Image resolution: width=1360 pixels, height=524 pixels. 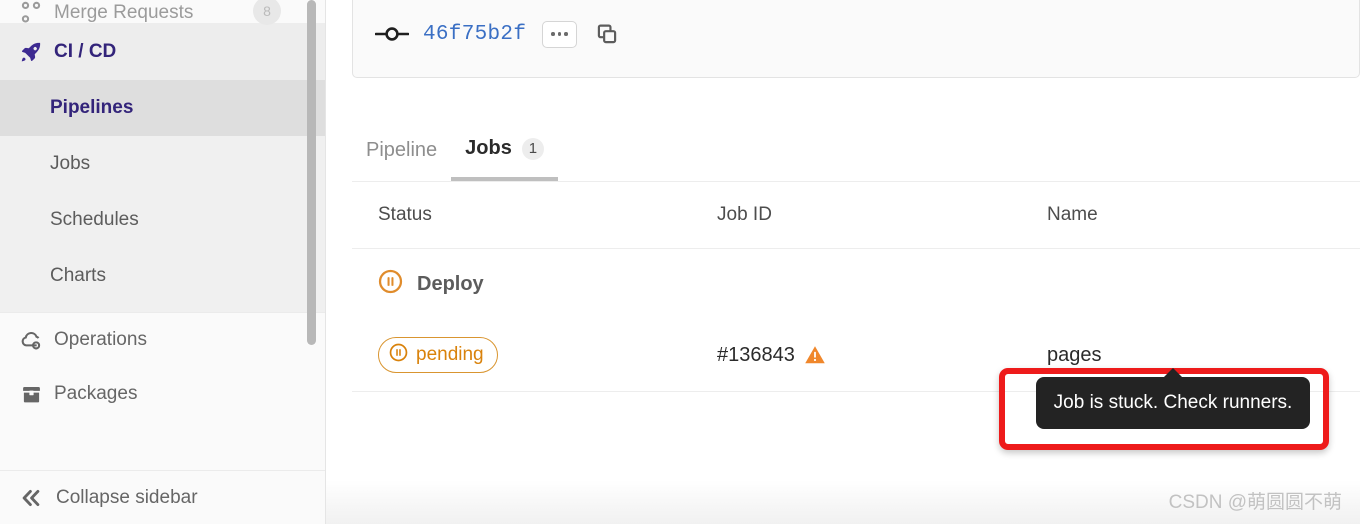 What do you see at coordinates (162, 164) in the screenshot?
I see `sidebar-item-jobs: Jobs` at bounding box center [162, 164].